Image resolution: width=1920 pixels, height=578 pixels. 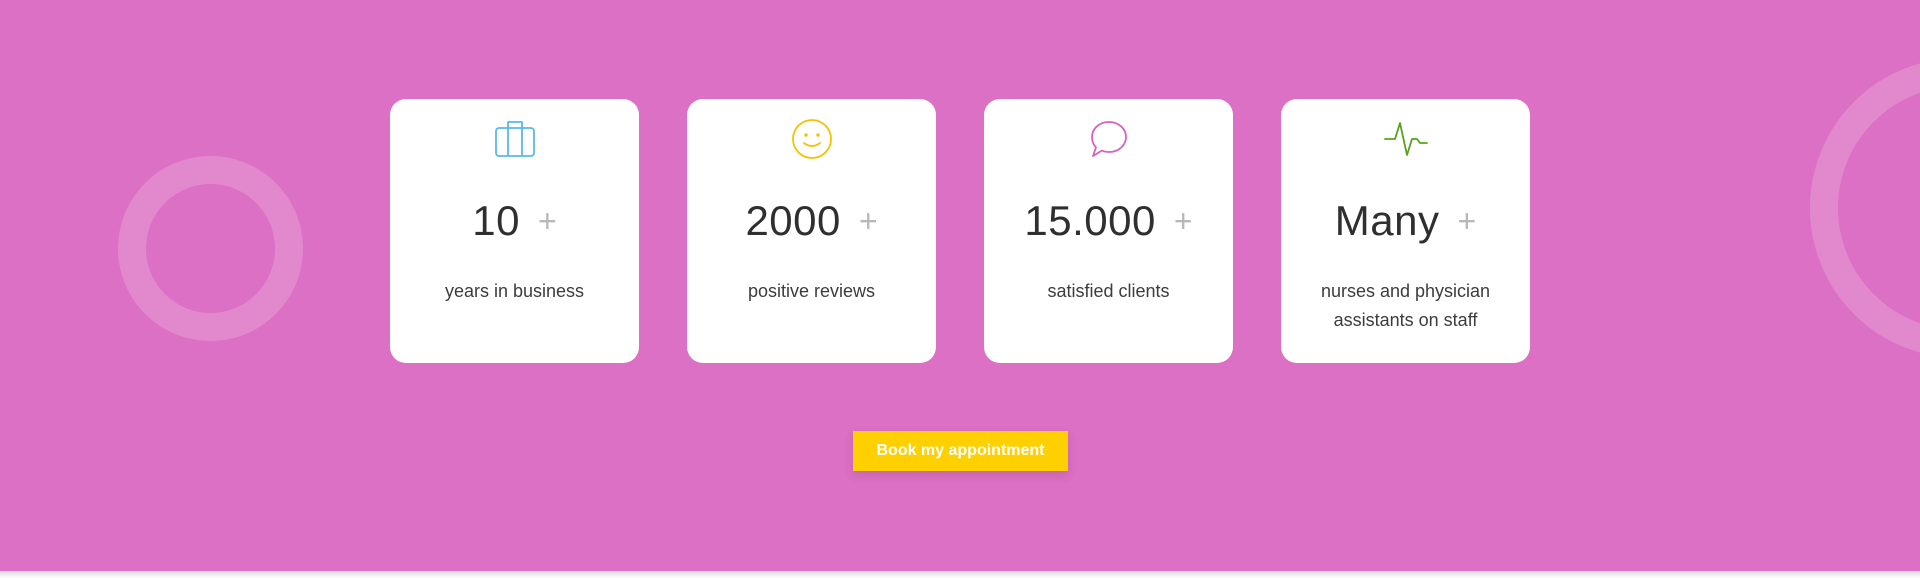 I want to click on stat-card-reviews: 2000 + positive reviews, so click(x=811, y=231).